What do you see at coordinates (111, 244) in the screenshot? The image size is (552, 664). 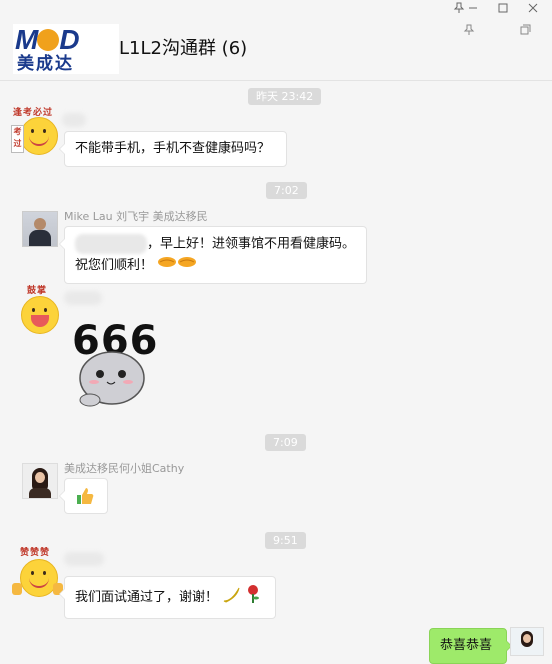 I see `mention-blurred` at bounding box center [111, 244].